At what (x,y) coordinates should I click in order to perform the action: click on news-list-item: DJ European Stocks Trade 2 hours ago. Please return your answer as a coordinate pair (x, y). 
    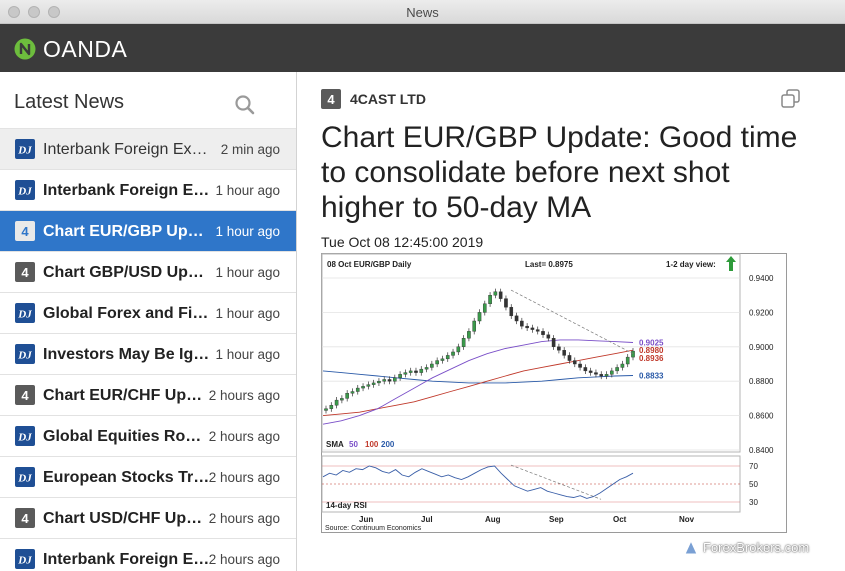
    Looking at the image, I should click on (148, 477).